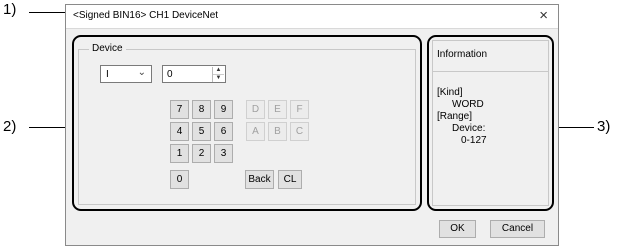  Describe the element at coordinates (194, 74) in the screenshot. I see `device-number-stepper: 0 ▲ ▼` at that location.